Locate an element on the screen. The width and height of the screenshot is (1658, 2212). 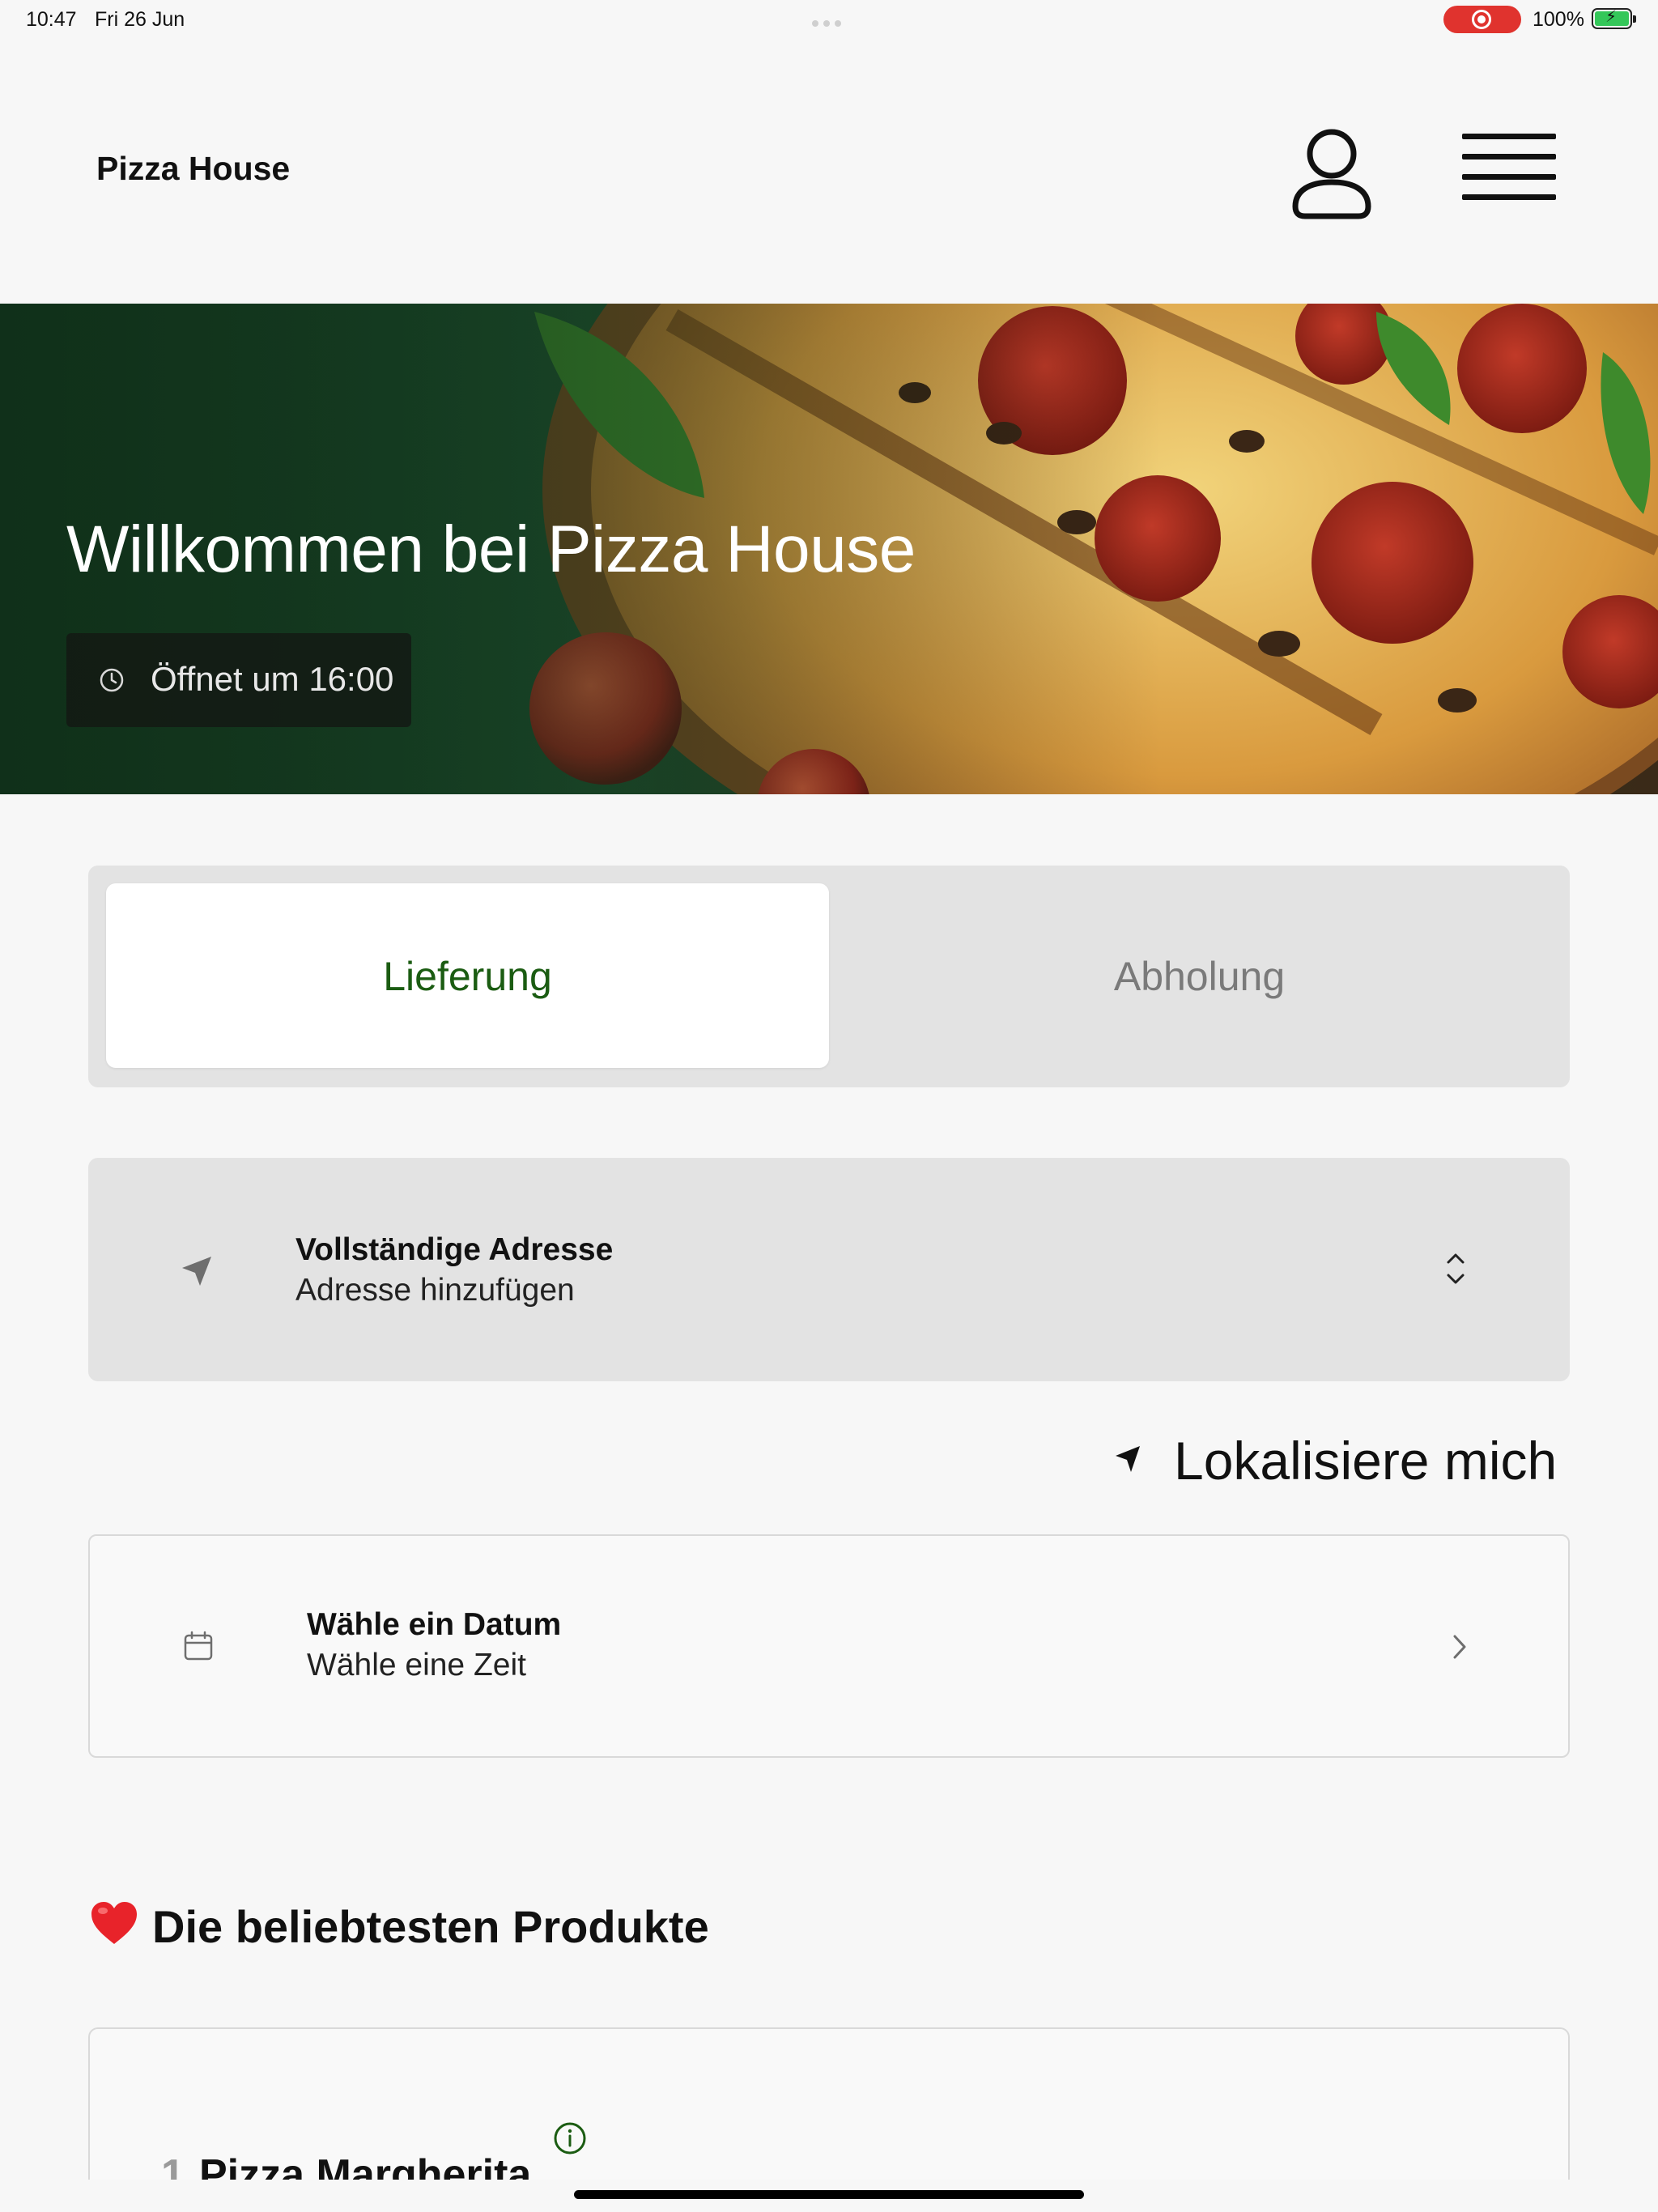
calendar-icon is located at coordinates (198, 1646).